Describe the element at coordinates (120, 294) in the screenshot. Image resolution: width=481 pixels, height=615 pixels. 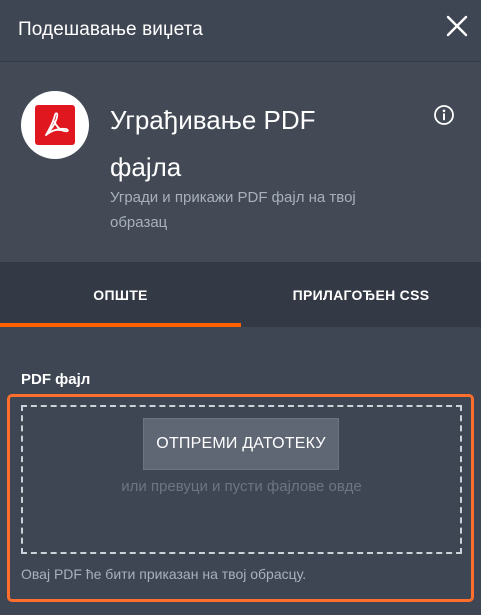
I see `tab-general: ОПШТЕ` at that location.